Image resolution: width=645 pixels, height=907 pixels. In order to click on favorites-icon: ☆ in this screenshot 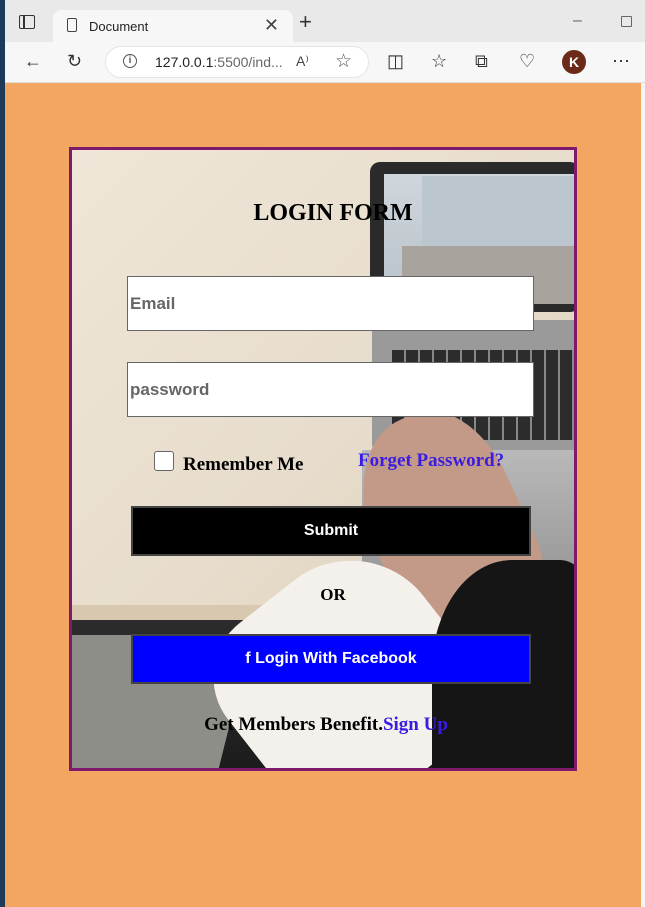, I will do `click(439, 61)`.